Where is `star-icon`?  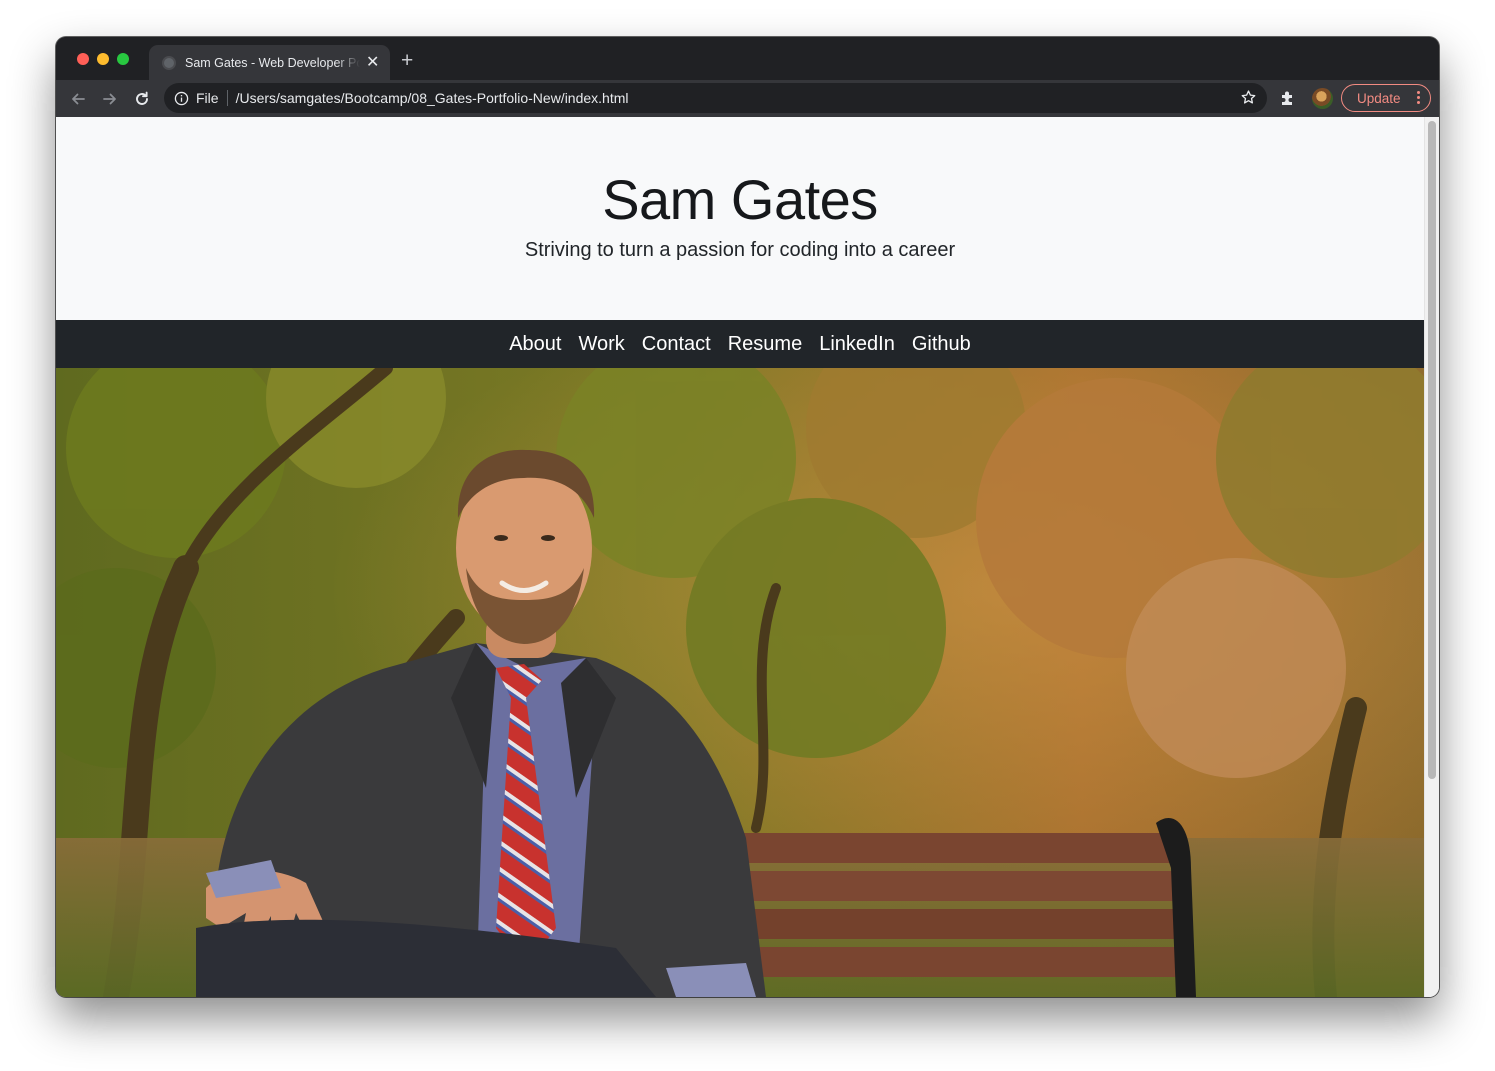
star-icon is located at coordinates (1248, 97).